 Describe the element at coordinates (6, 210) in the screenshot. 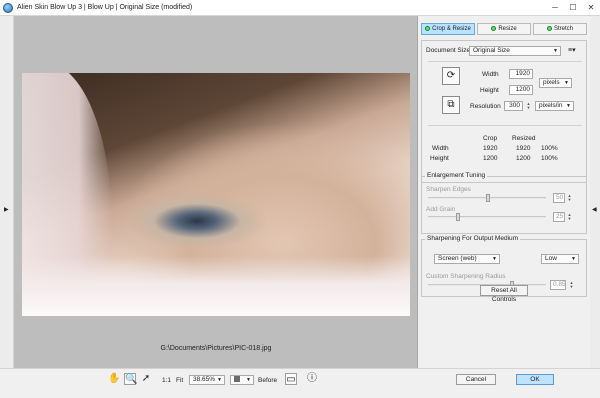

I see `triangle-right-icon: ▶` at that location.